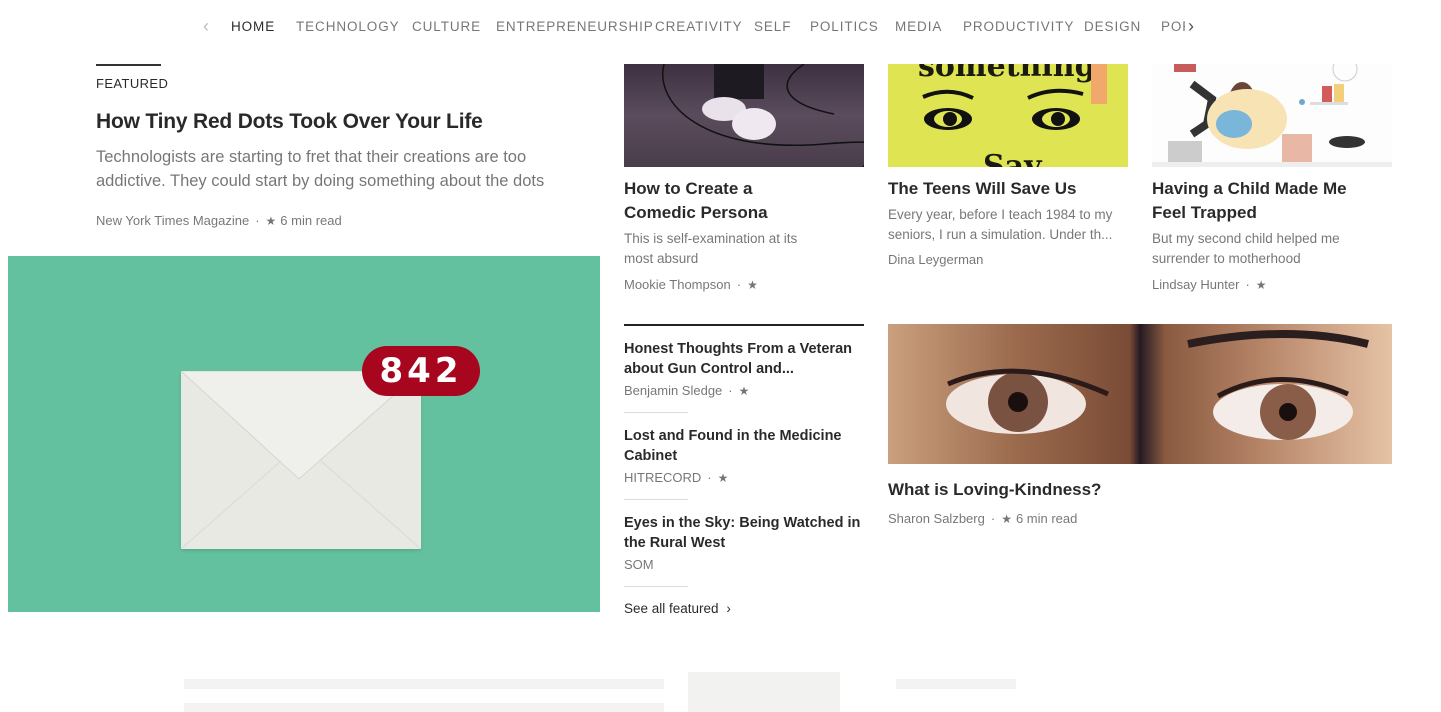  I want to click on nav-item-politics: POLITICS, so click(844, 26).